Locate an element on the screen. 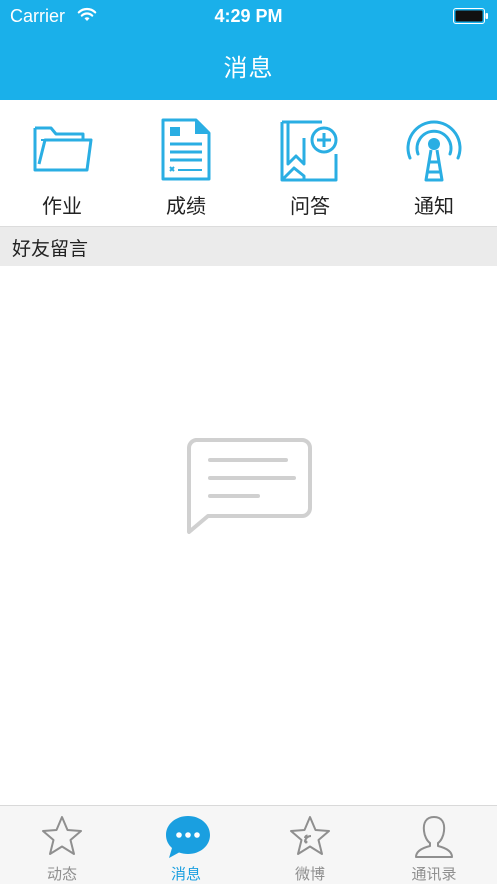 The height and width of the screenshot is (884, 497). homework-label: 作业 is located at coordinates (62, 206).